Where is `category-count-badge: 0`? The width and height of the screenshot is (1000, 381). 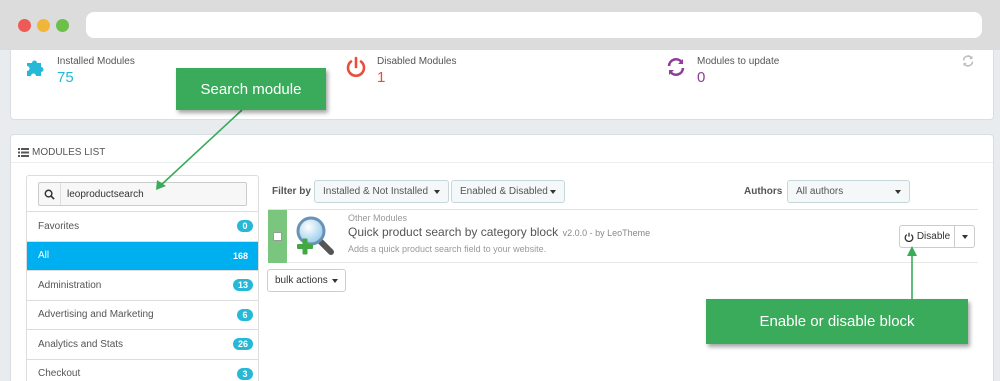
category-count-badge: 0 is located at coordinates (245, 226).